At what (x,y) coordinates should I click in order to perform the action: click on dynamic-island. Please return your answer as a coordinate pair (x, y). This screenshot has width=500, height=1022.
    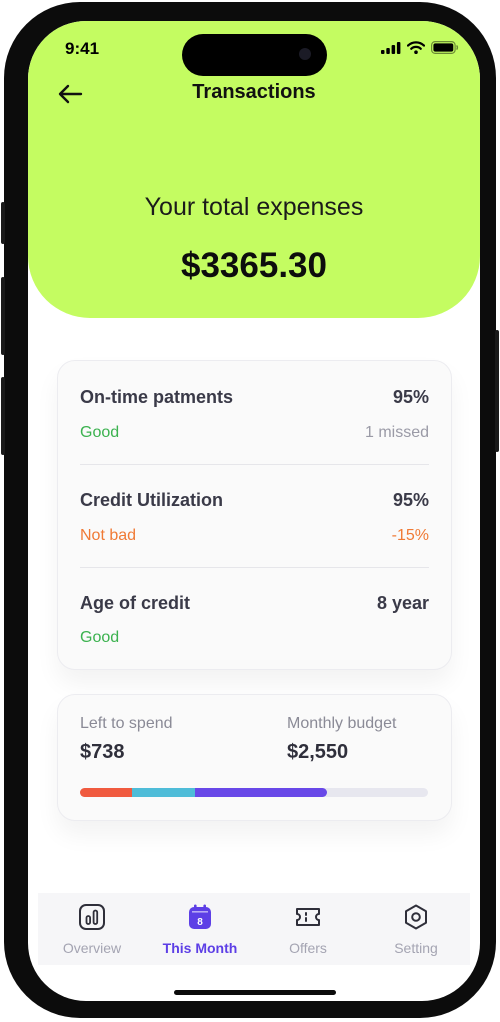
    Looking at the image, I should click on (254, 55).